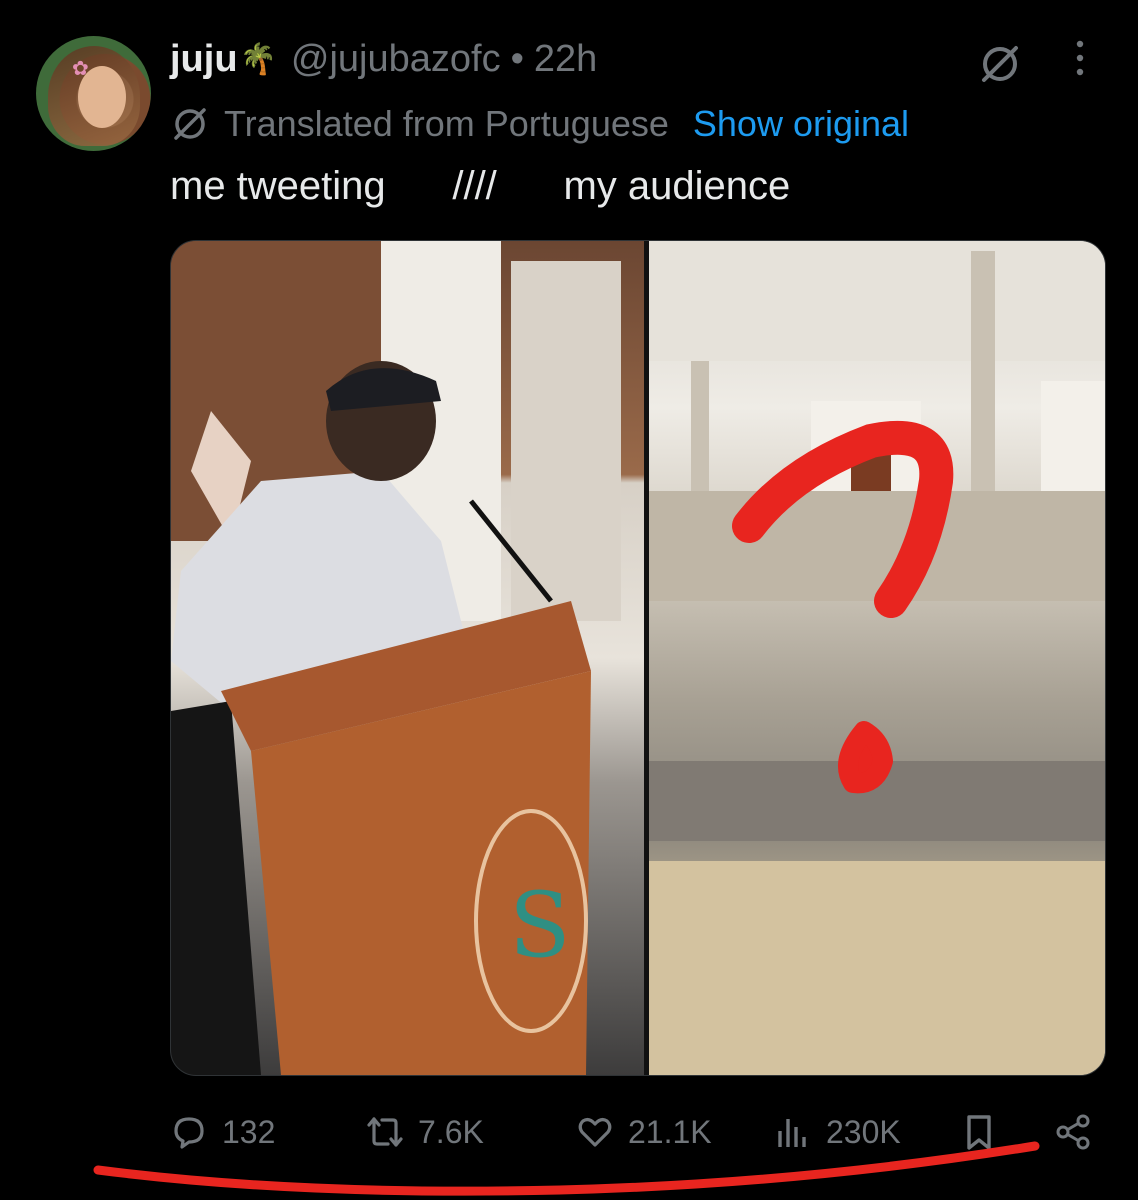  What do you see at coordinates (595, 1132) in the screenshot?
I see `heart-icon` at bounding box center [595, 1132].